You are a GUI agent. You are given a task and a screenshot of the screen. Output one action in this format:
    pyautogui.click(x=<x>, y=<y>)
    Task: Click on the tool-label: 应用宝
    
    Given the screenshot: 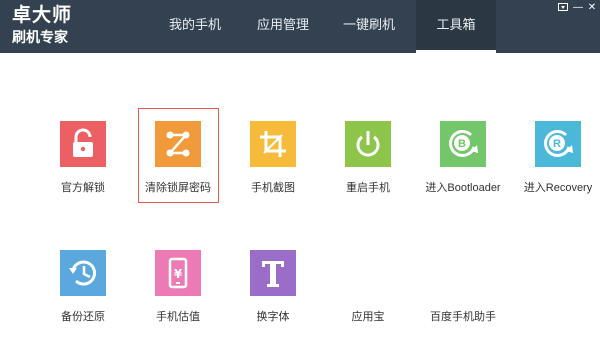 What is the action you would take?
    pyautogui.click(x=368, y=317)
    